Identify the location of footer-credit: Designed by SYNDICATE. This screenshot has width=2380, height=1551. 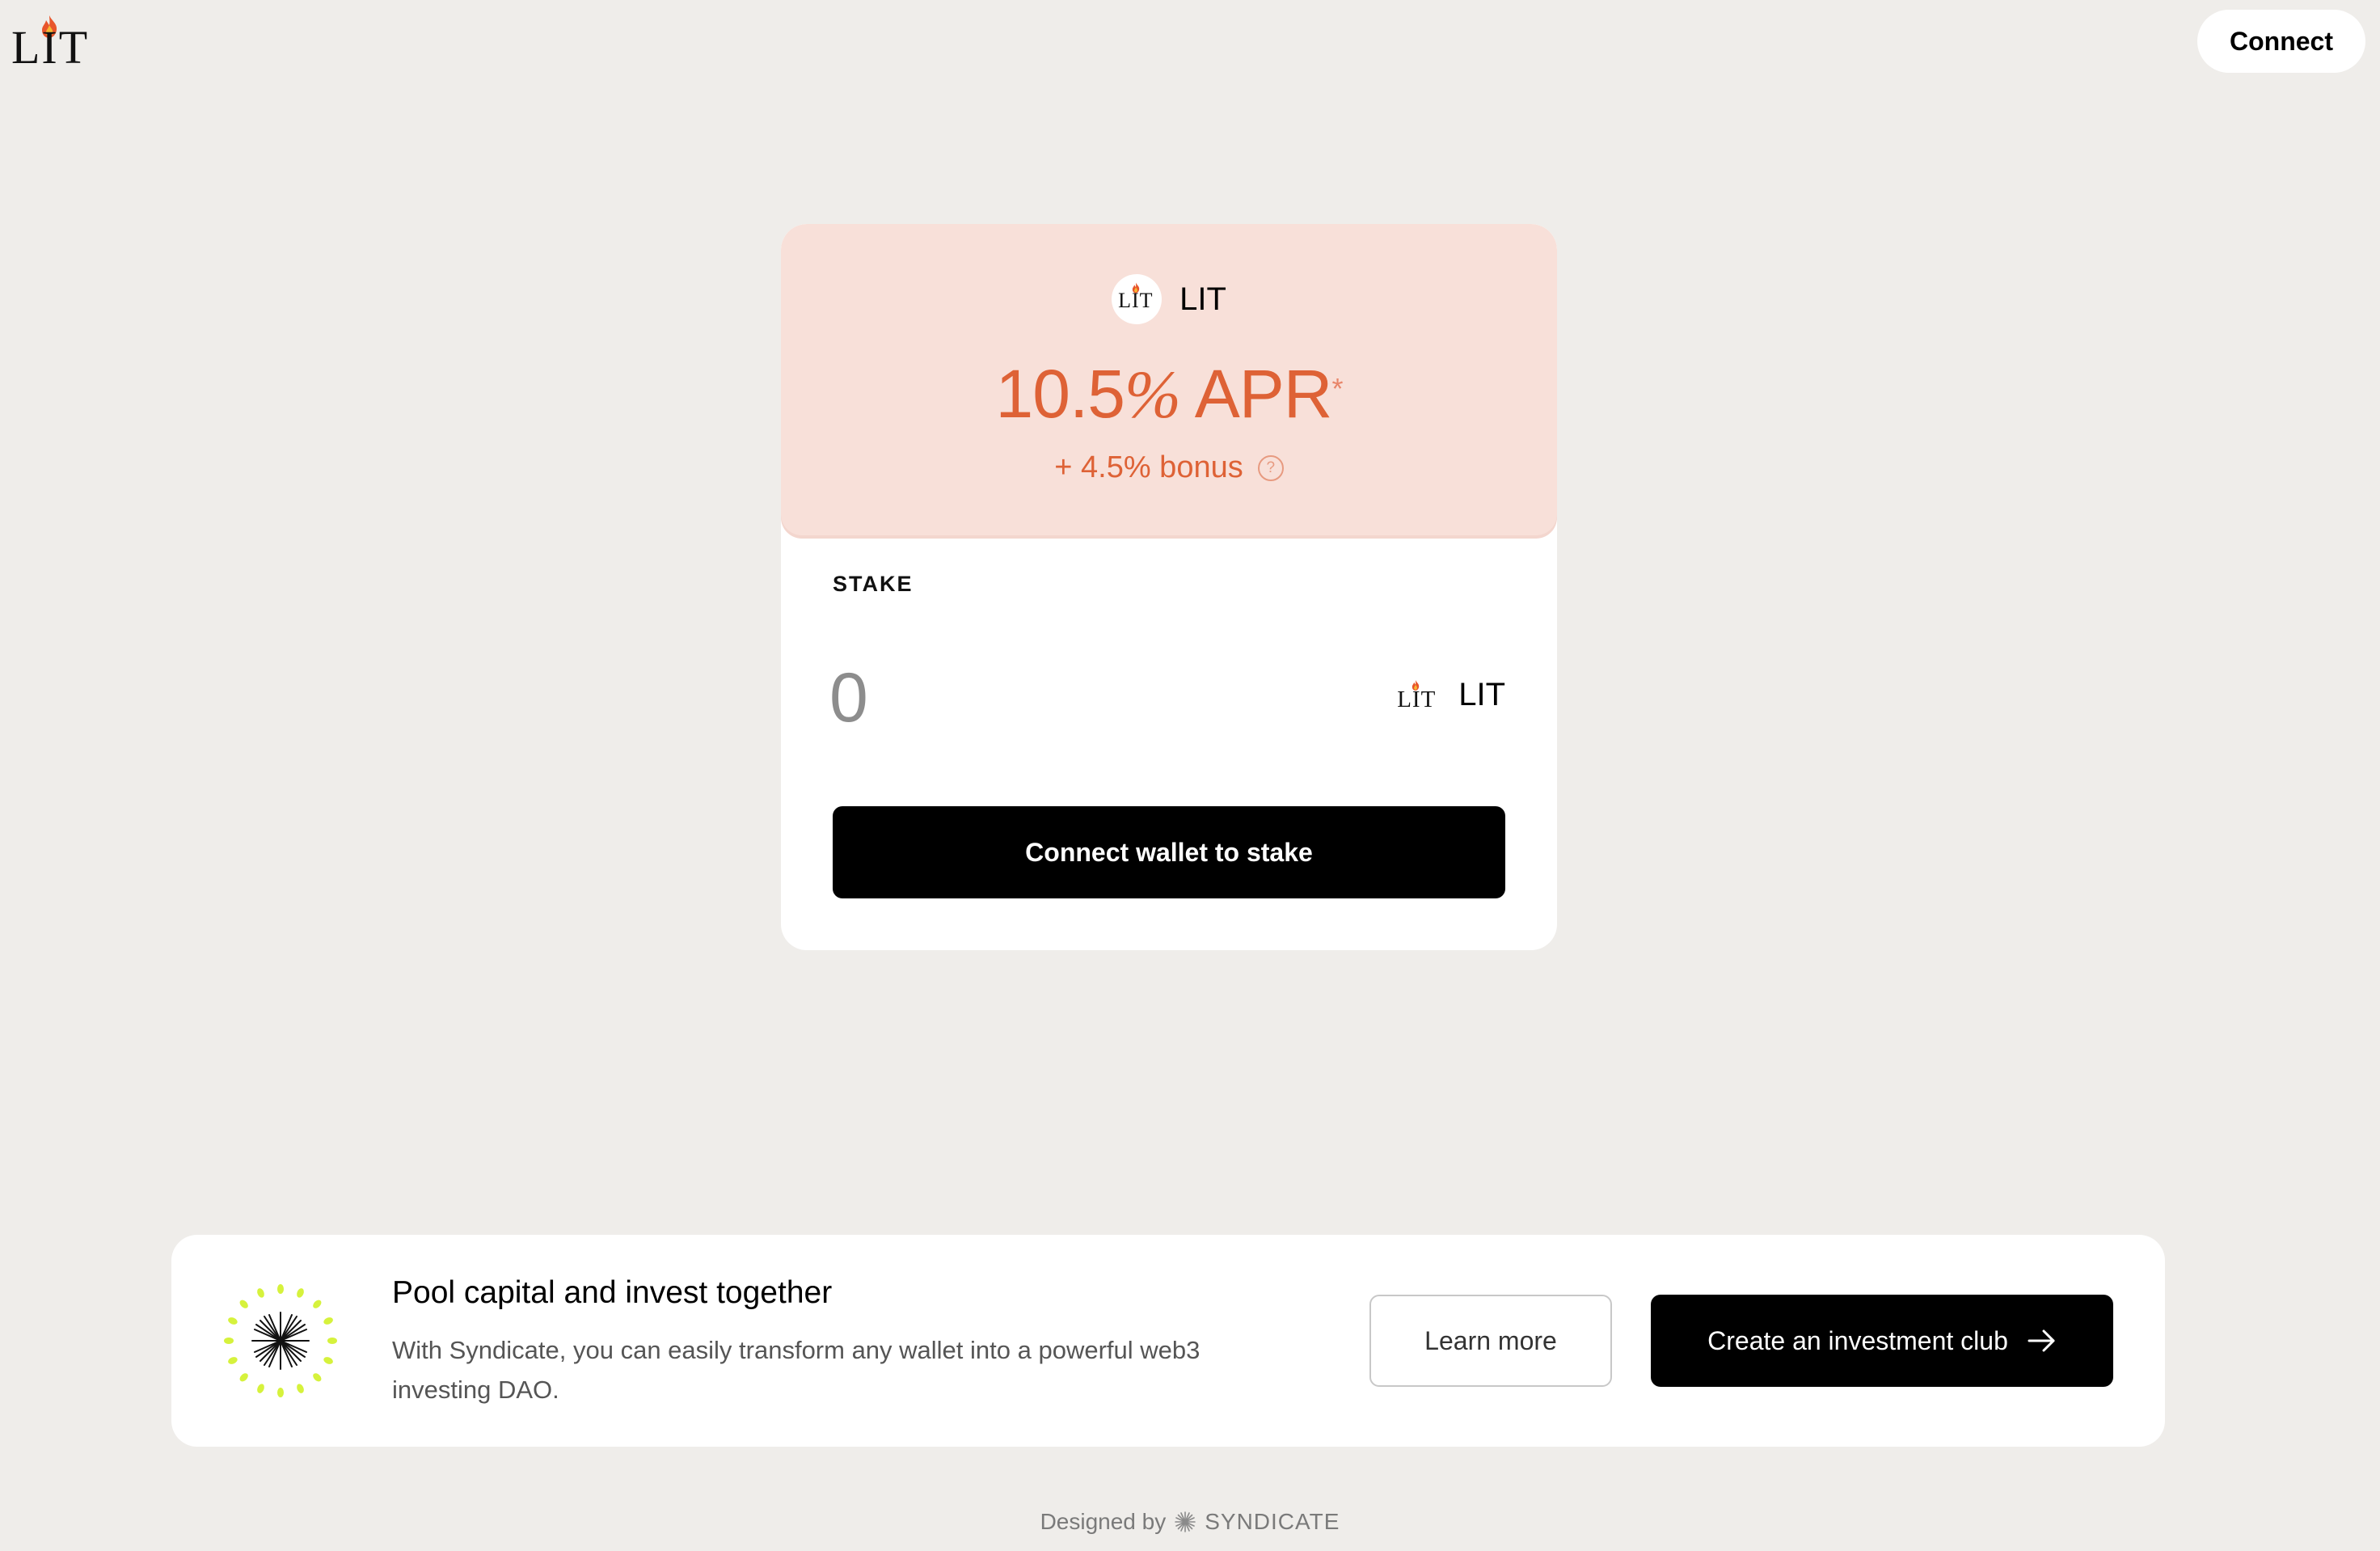
(1190, 1522).